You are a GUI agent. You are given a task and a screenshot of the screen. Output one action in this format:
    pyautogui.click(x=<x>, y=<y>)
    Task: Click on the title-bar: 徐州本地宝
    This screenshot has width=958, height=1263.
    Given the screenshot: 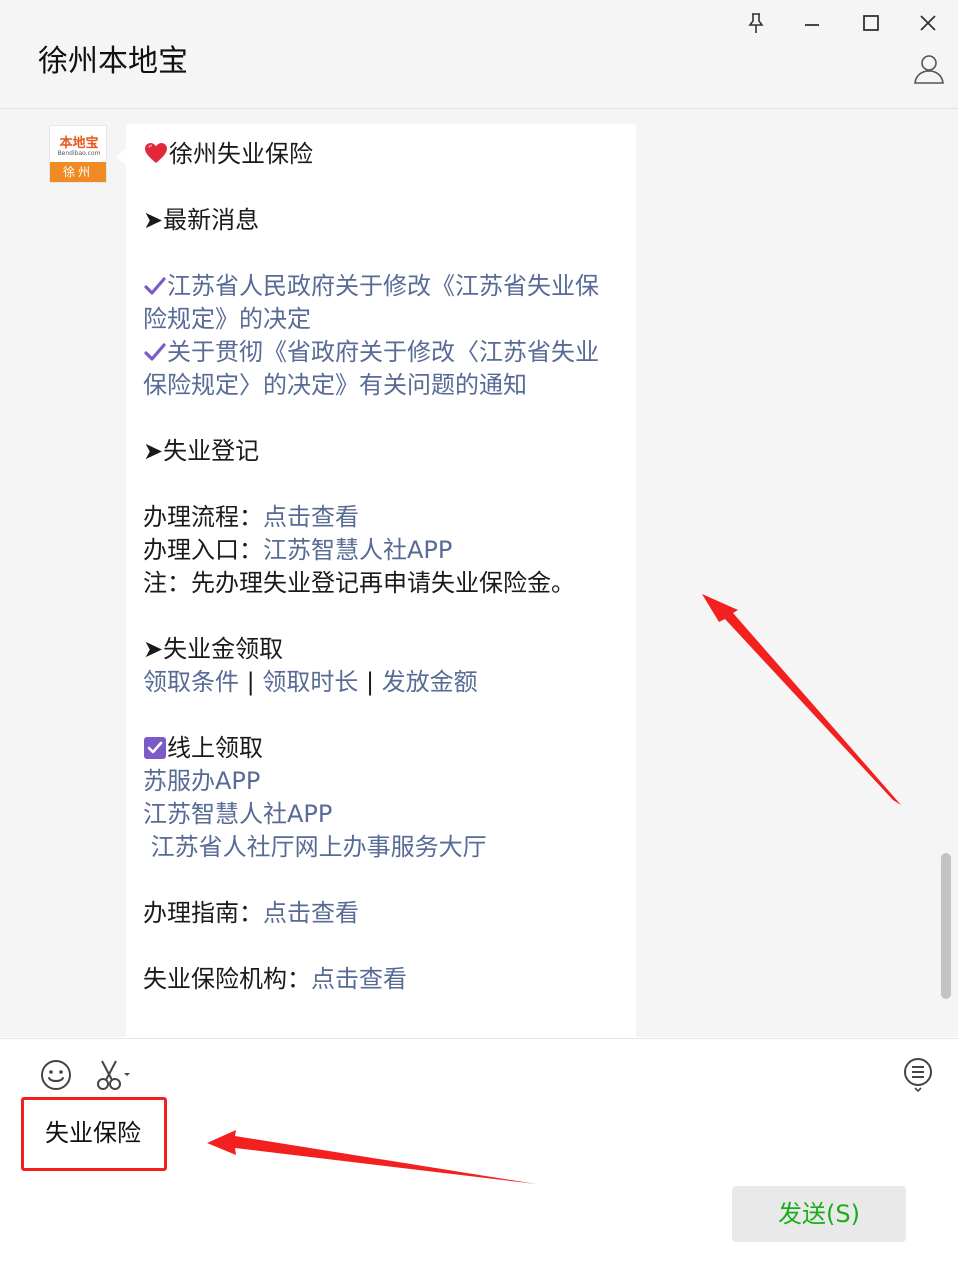 What is the action you would take?
    pyautogui.click(x=479, y=54)
    